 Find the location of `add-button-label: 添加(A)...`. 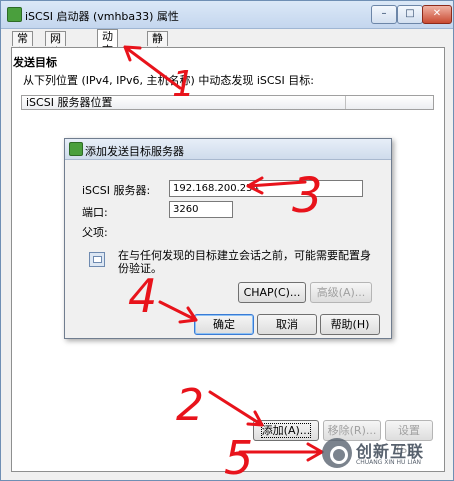

add-button-label: 添加(A)... is located at coordinates (286, 430).